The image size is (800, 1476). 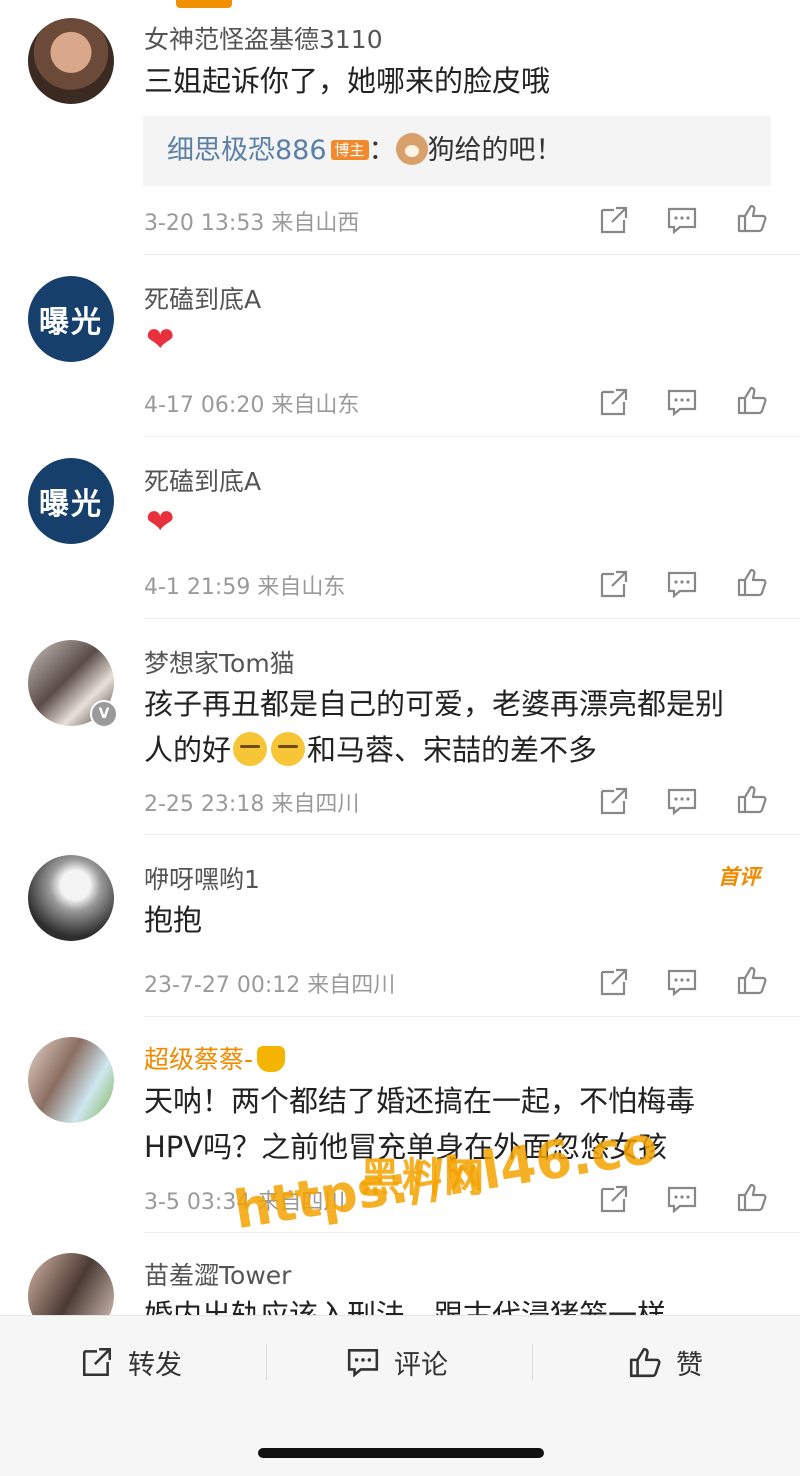 What do you see at coordinates (452, 750) in the screenshot?
I see `comment-text-part: 和马蓉、宋喆的差不多` at bounding box center [452, 750].